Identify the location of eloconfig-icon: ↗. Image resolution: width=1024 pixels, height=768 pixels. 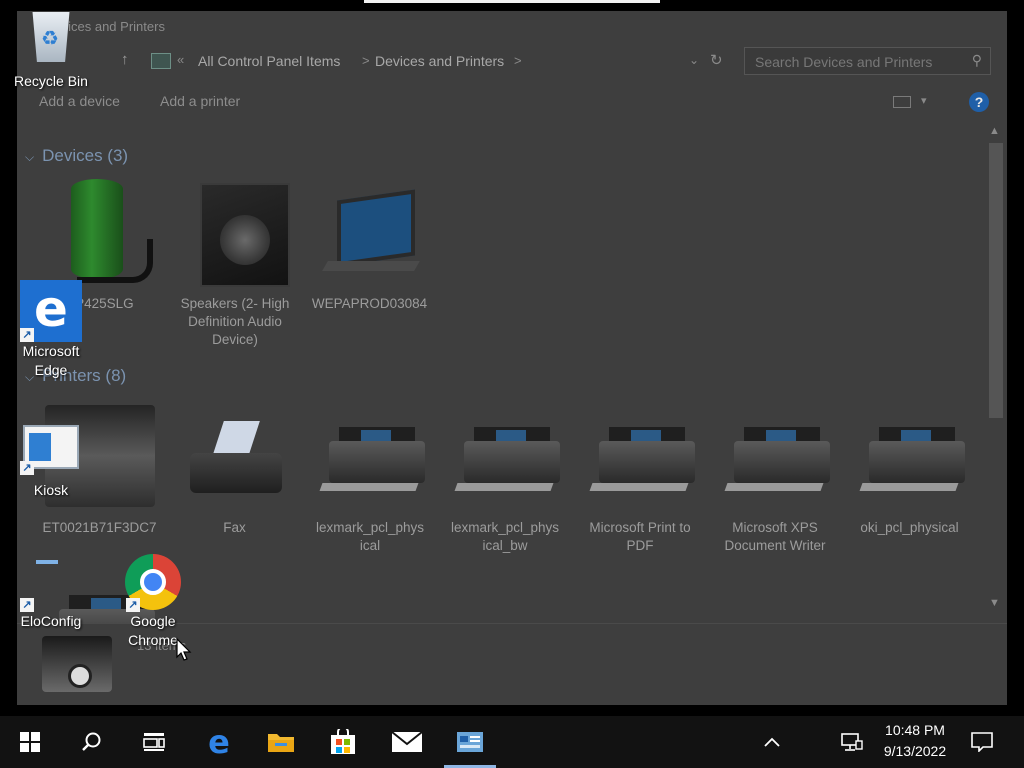
(51, 586).